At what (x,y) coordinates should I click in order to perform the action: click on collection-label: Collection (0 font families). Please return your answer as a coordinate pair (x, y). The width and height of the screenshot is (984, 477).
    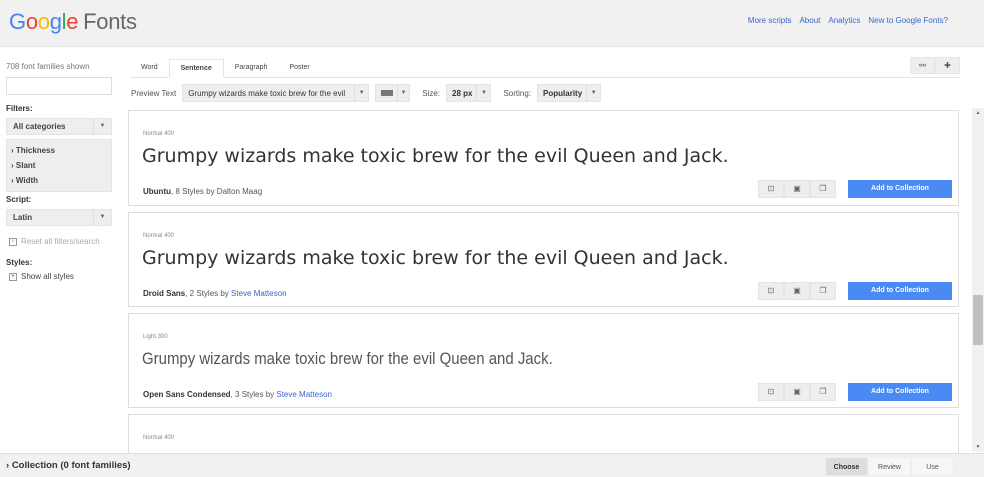
    Looking at the image, I should click on (71, 465).